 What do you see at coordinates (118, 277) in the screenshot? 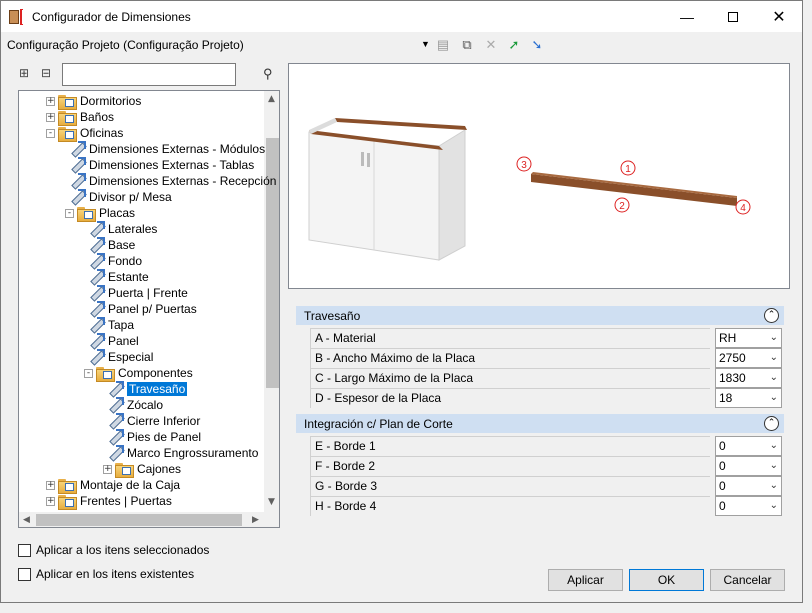
I see `tree-item: Estante` at bounding box center [118, 277].